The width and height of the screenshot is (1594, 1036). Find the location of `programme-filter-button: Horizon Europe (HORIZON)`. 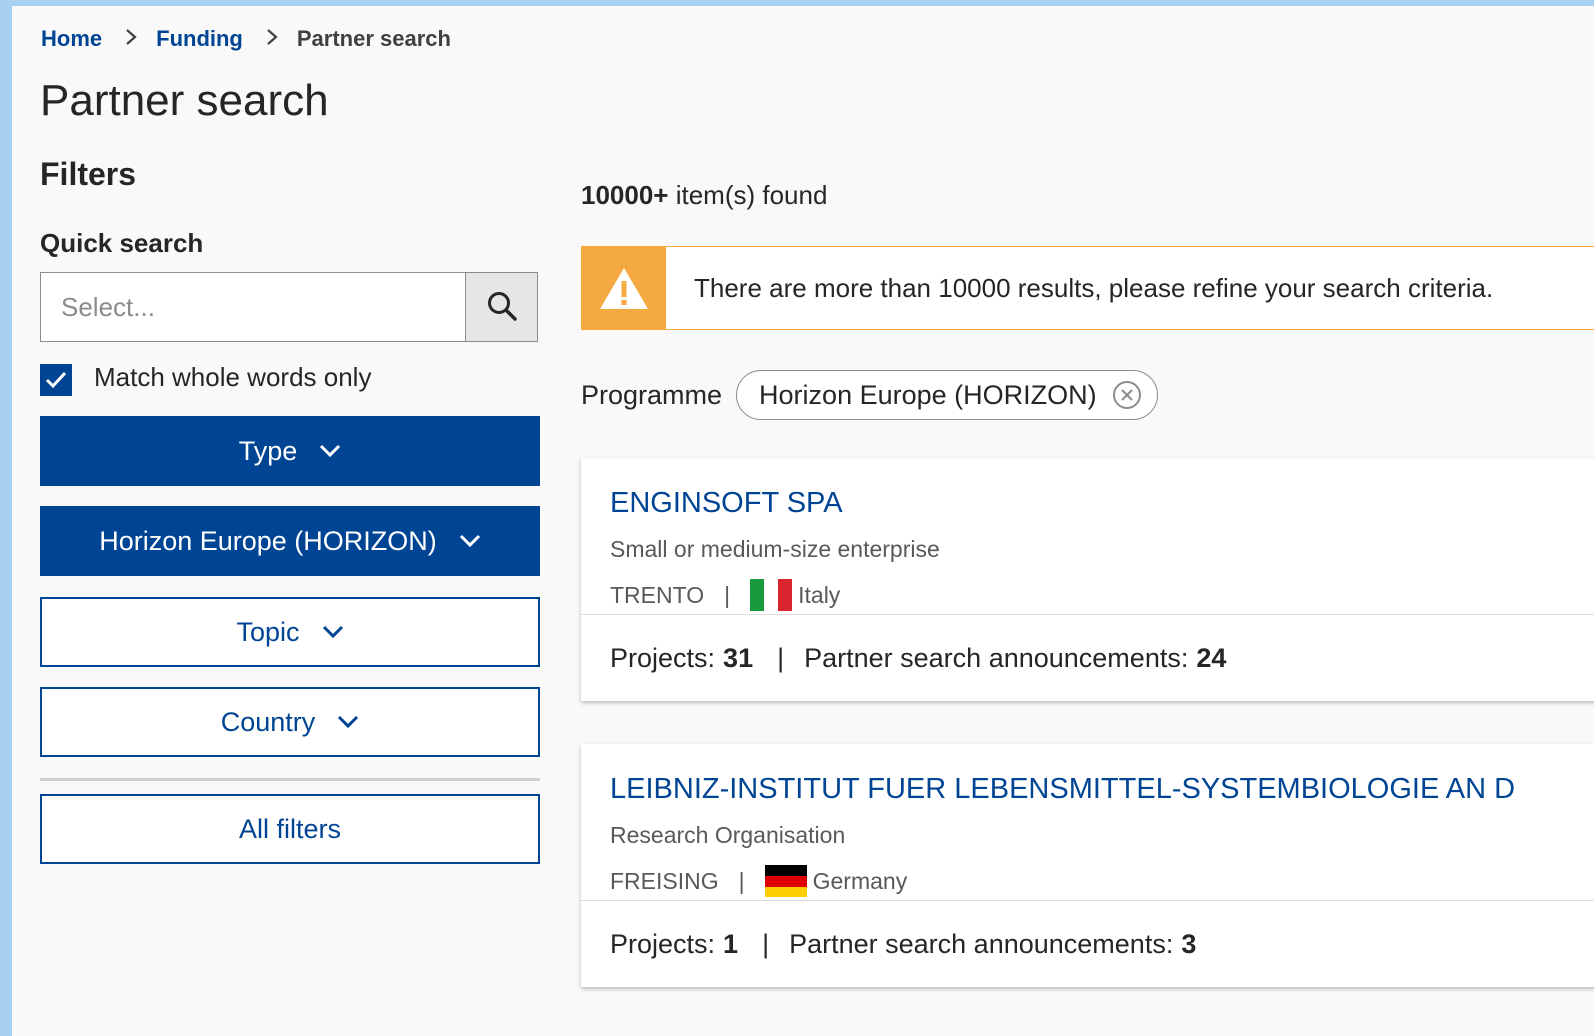

programme-filter-button: Horizon Europe (HORIZON) is located at coordinates (290, 541).